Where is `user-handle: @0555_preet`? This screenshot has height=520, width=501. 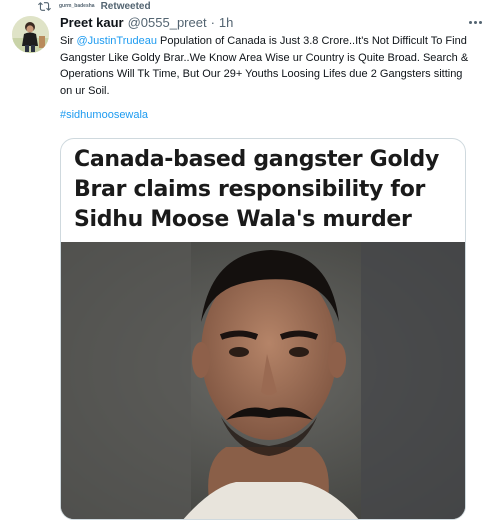 user-handle: @0555_preet is located at coordinates (167, 22).